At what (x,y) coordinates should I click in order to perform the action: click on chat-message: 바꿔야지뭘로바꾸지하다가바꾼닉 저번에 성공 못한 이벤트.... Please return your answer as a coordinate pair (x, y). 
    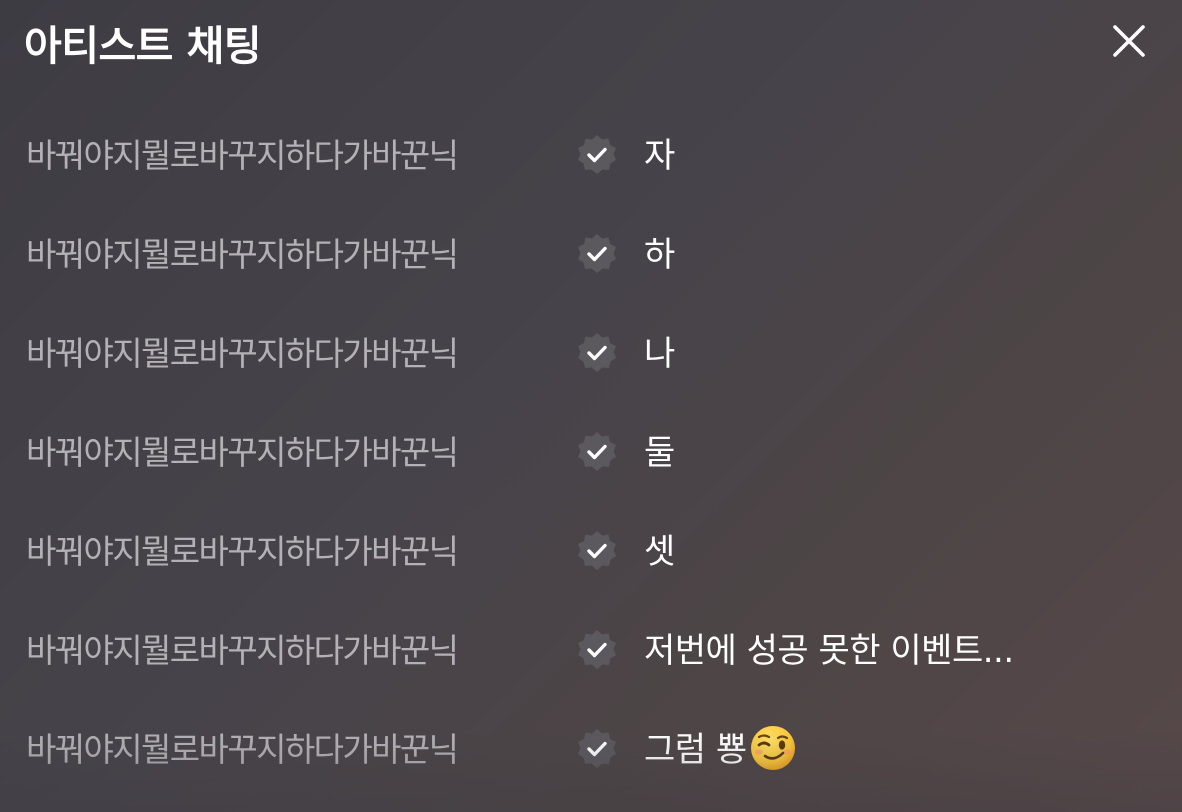
    Looking at the image, I should click on (596, 651).